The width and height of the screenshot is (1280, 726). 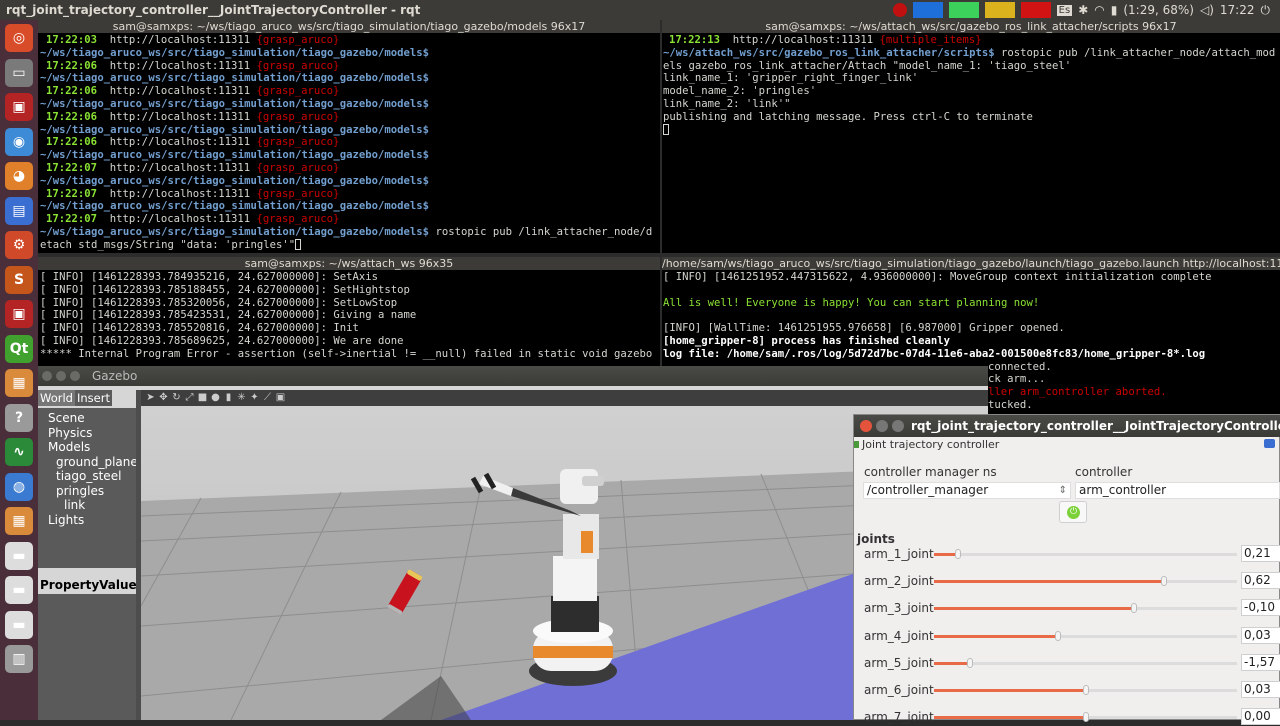 I want to click on scale-icon: ⤢, so click(x=189, y=397).